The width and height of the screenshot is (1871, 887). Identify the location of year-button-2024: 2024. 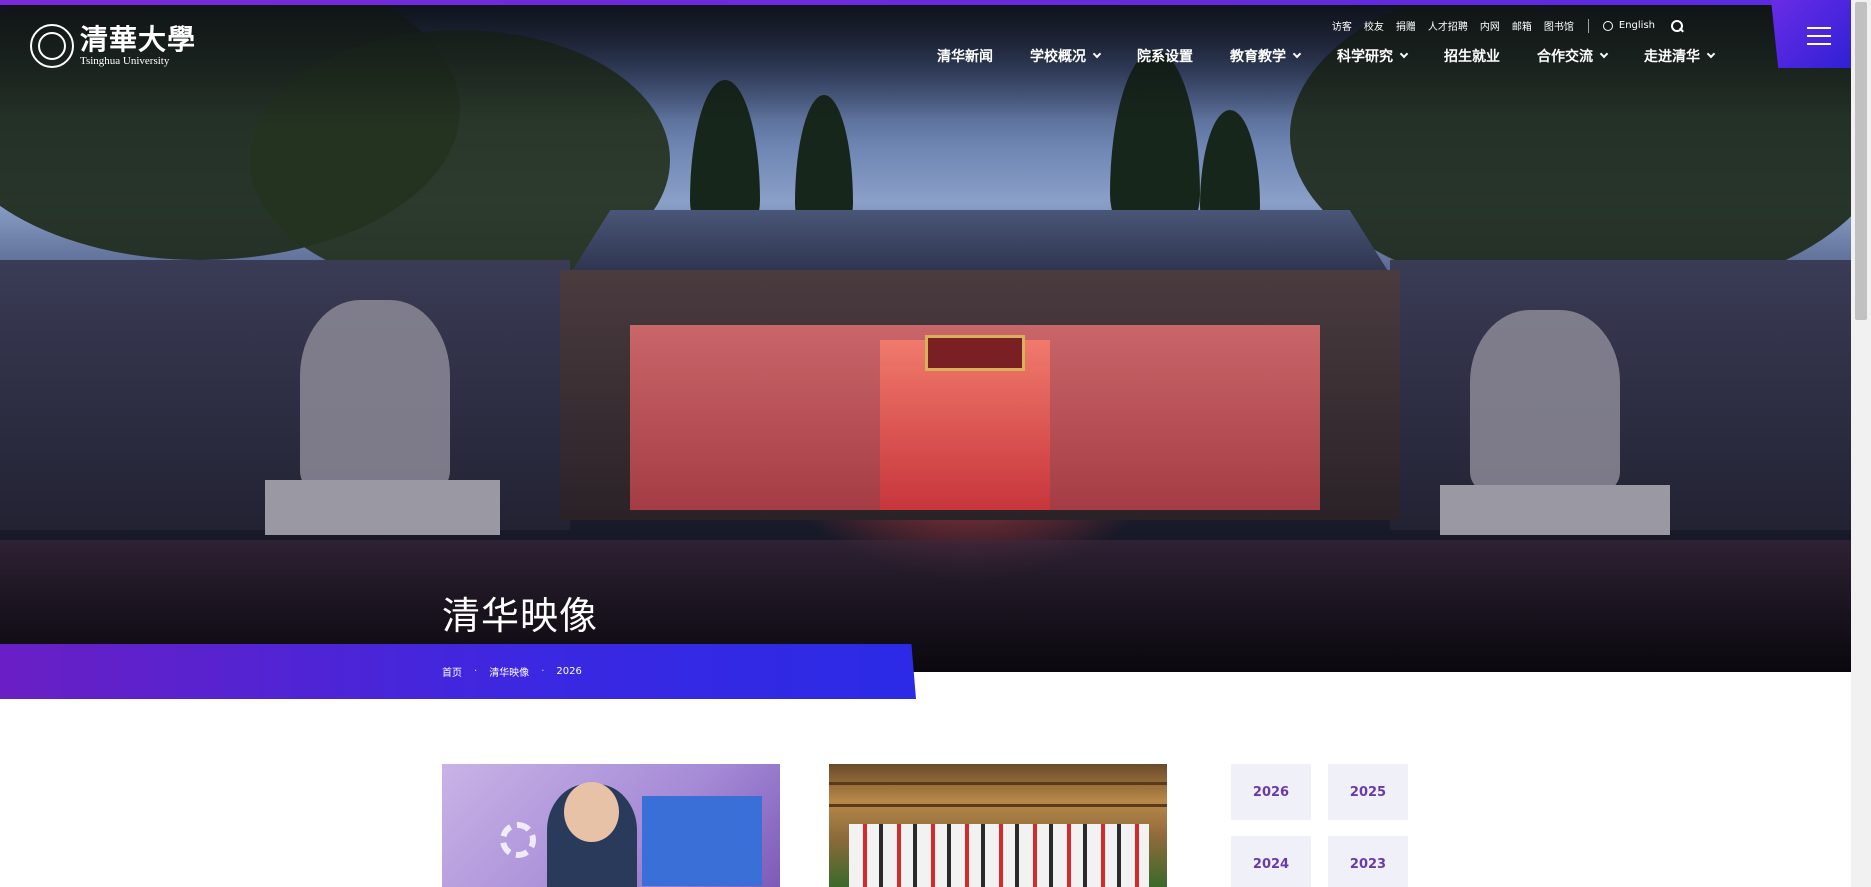
(1271, 861).